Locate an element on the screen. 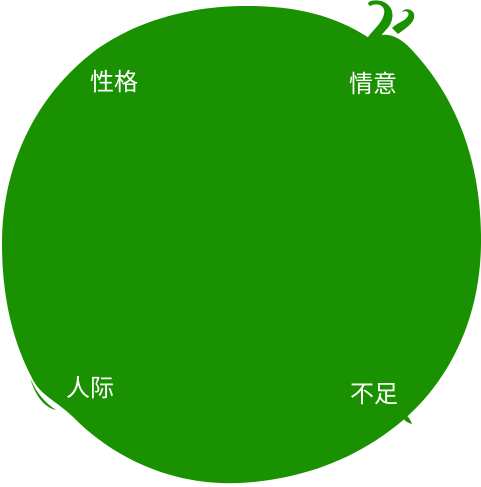  label-top-left: 性格 is located at coordinates (114, 82).